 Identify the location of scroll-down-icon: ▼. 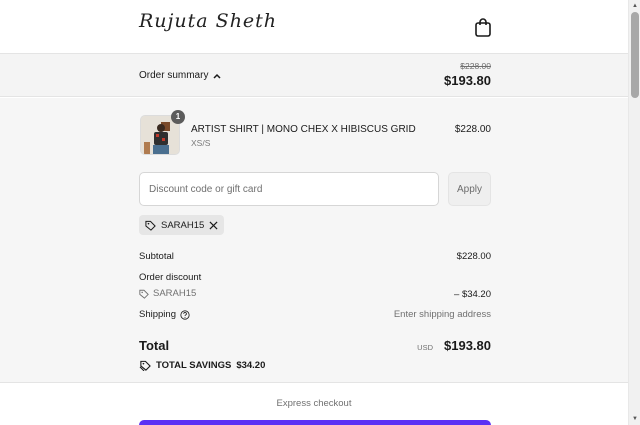
(635, 419).